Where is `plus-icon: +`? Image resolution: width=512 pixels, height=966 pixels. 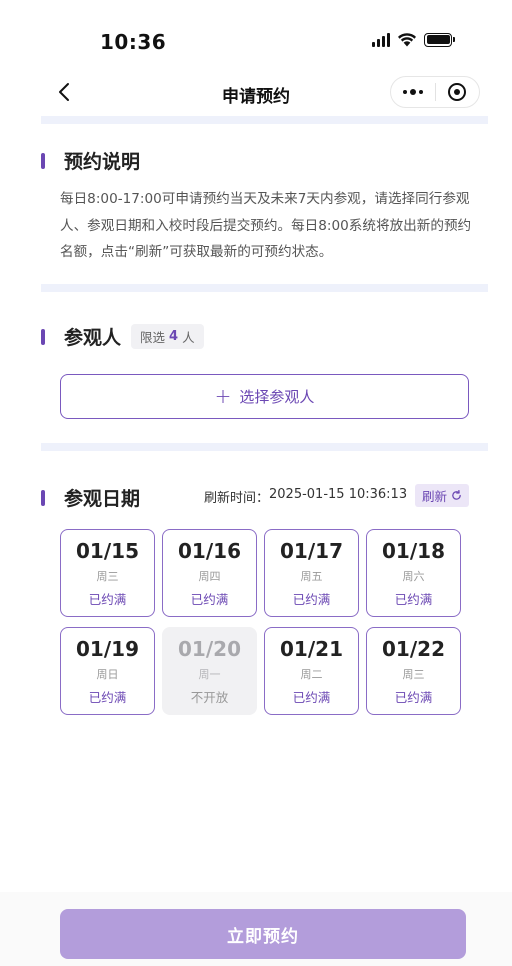
plus-icon: + is located at coordinates (223, 395).